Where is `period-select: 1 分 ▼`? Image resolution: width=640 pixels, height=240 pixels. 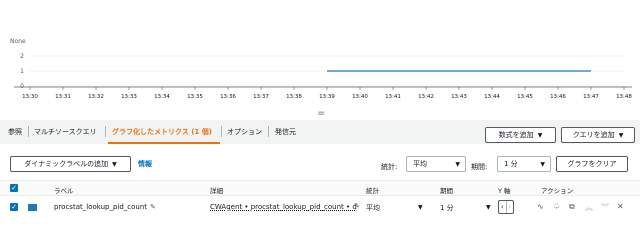
period-select: 1 分 ▼ is located at coordinates (524, 164).